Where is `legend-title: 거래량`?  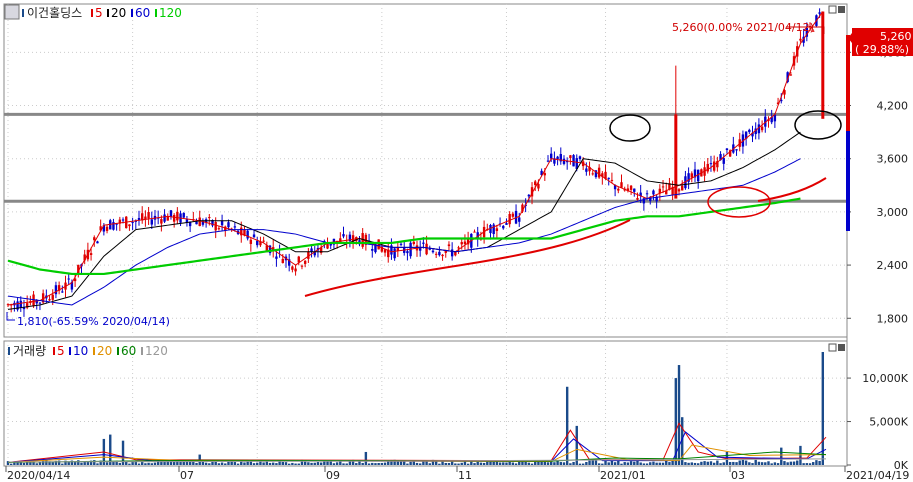
legend-title: 거래량 is located at coordinates (29, 351).